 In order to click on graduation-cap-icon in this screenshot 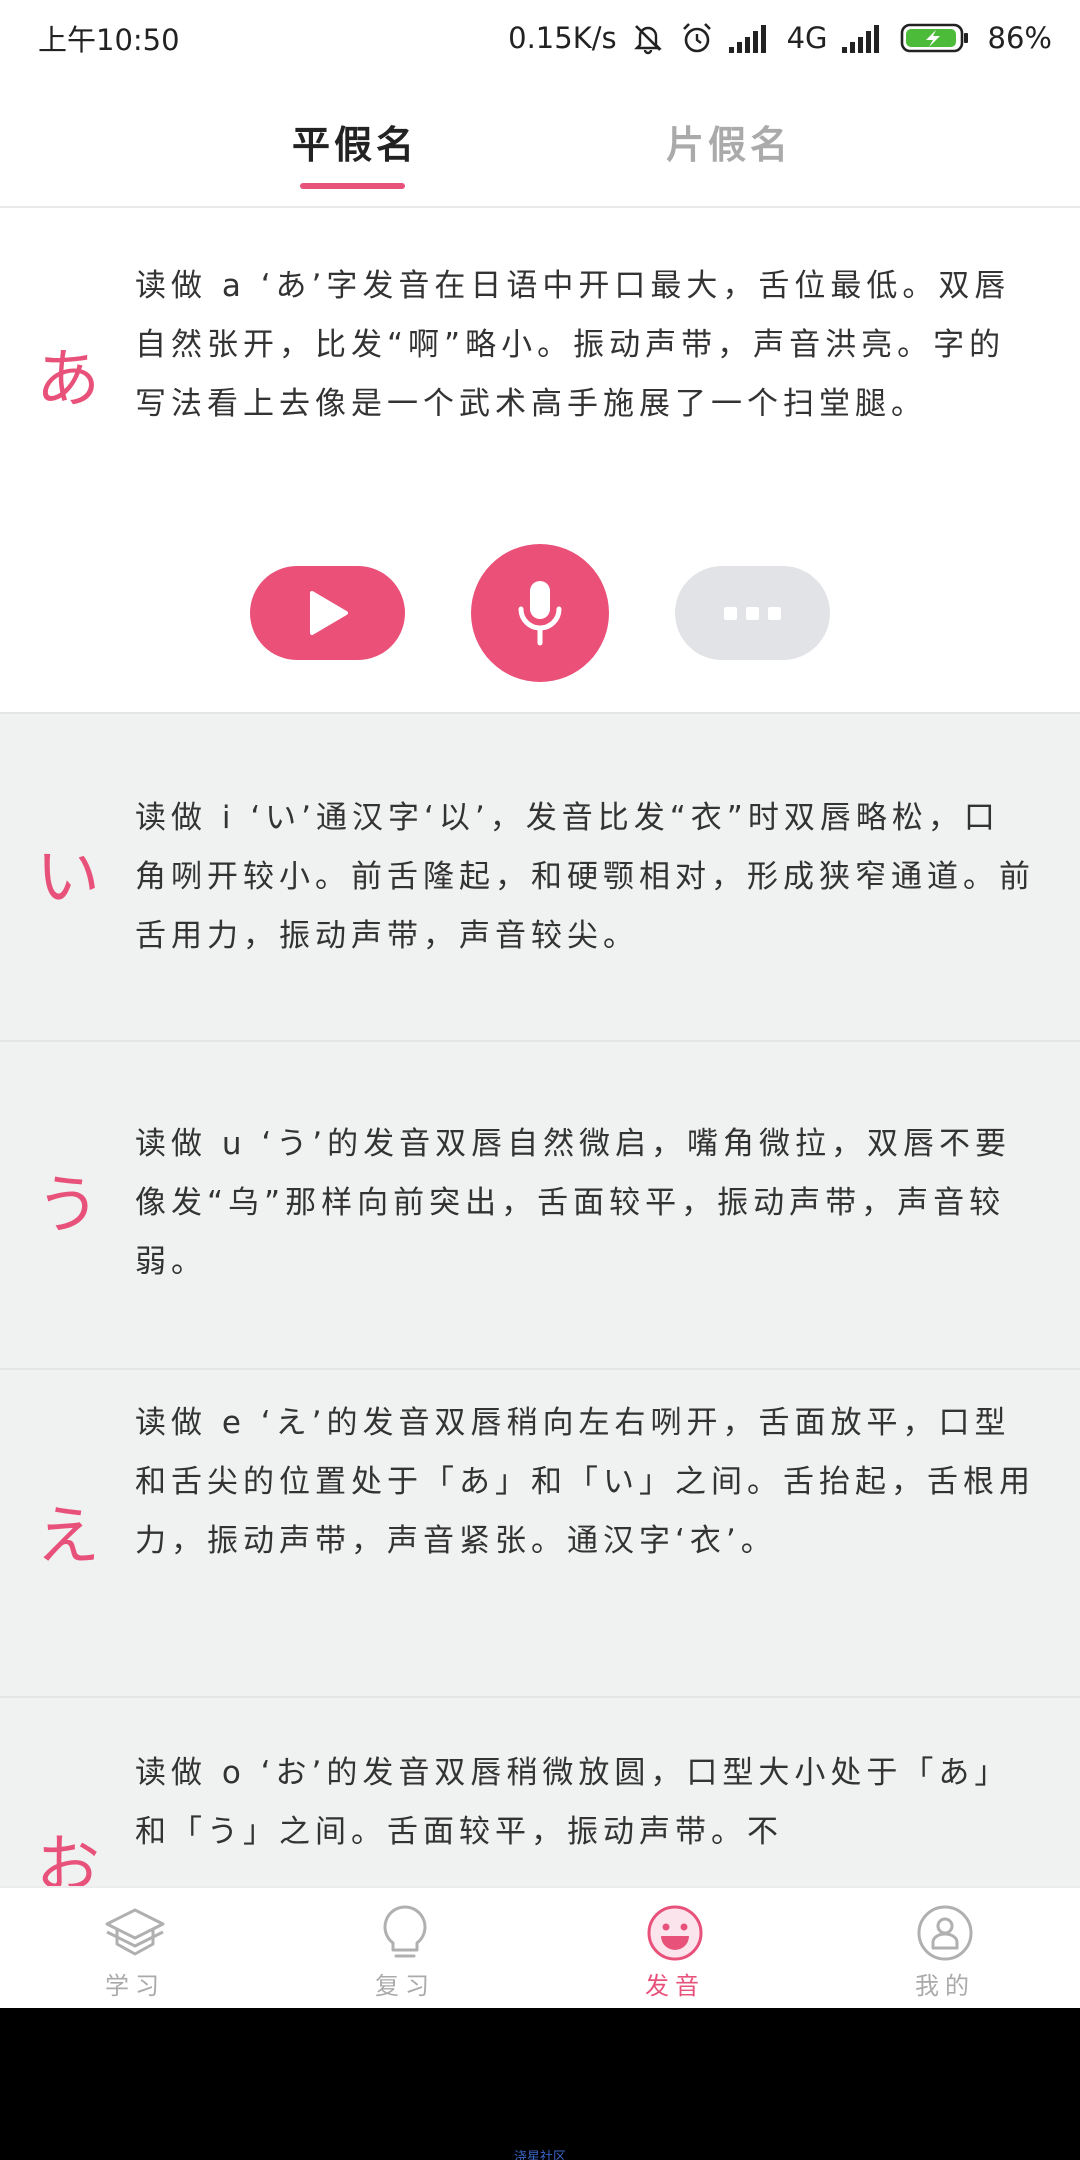, I will do `click(135, 1932)`.